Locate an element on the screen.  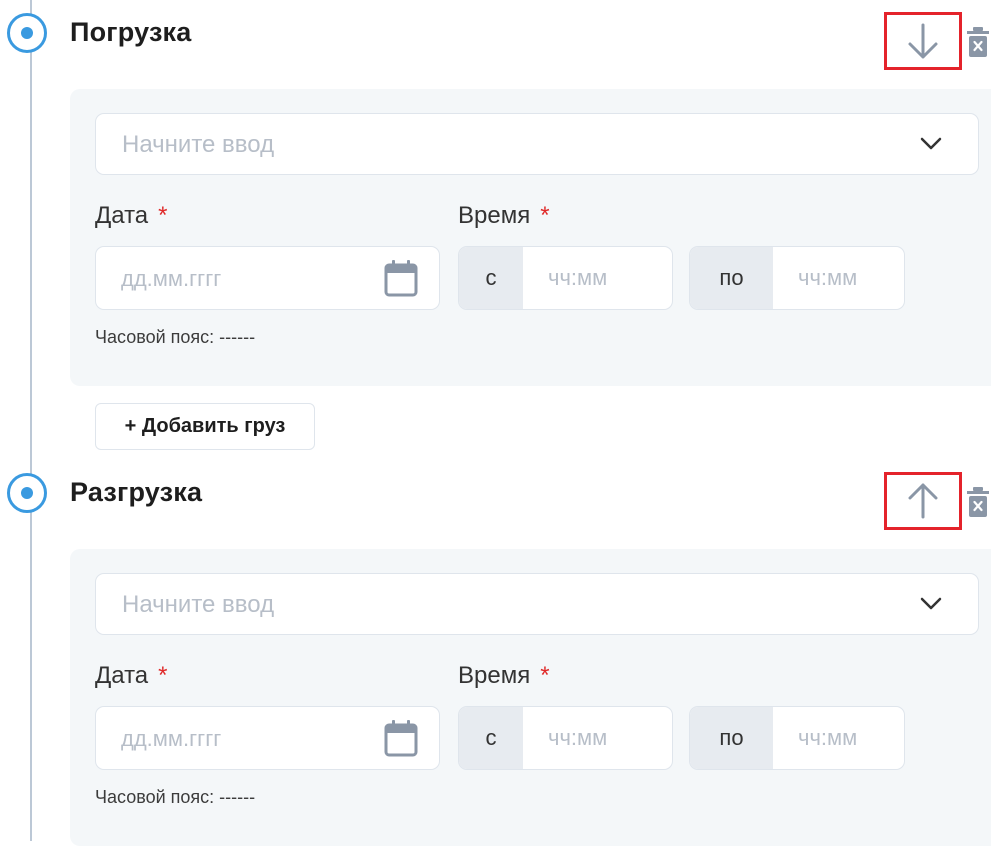
move-down-button is located at coordinates (923, 41).